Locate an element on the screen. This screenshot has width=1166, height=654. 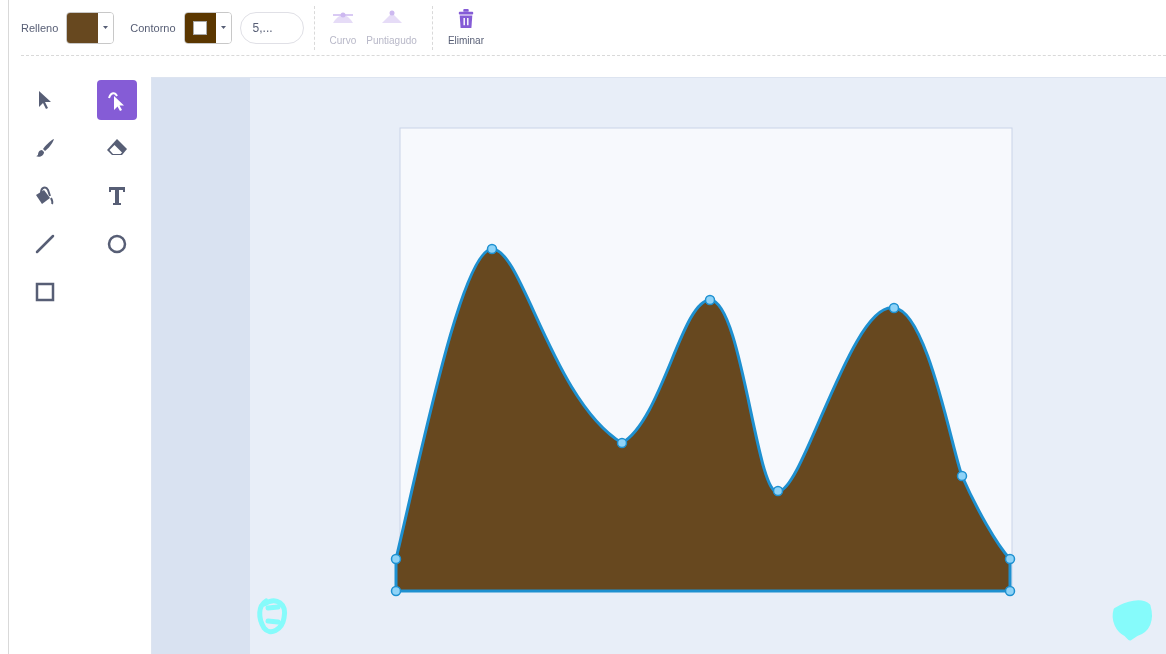
delete-button: Eliminar is located at coordinates (465, 27).